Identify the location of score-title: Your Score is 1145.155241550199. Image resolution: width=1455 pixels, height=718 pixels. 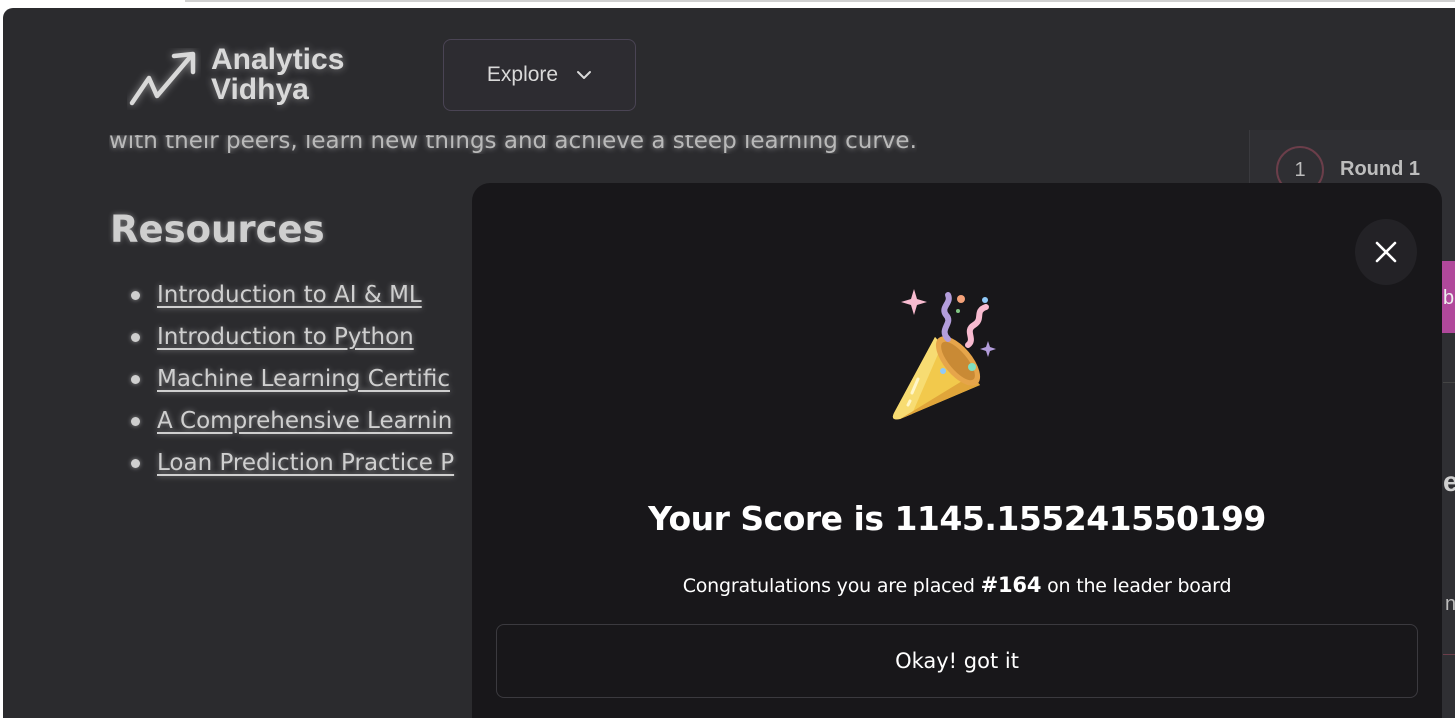
(957, 518).